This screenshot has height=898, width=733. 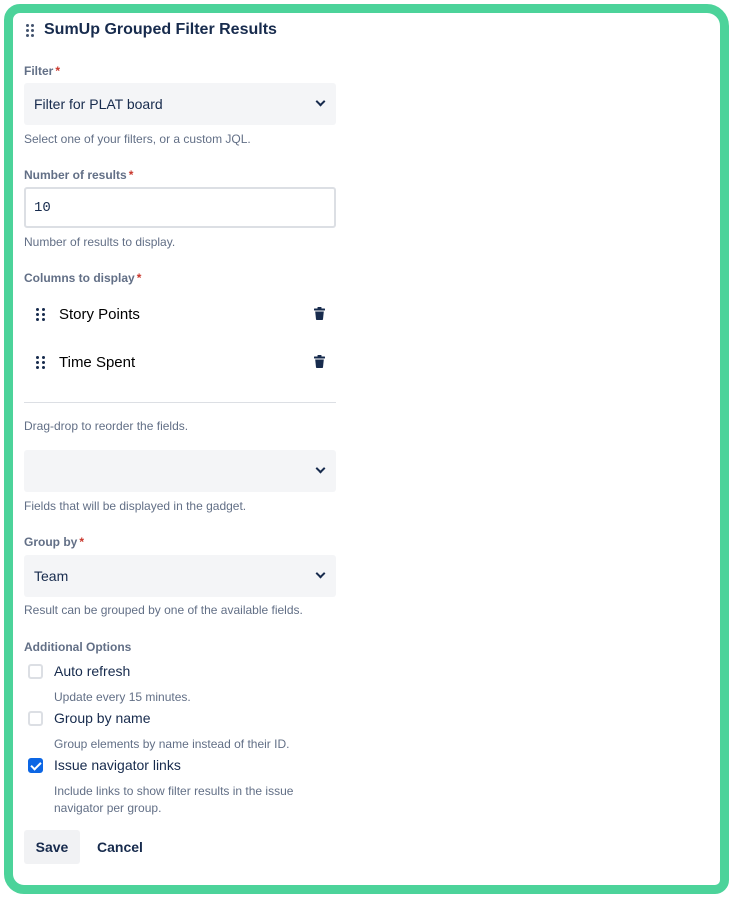 What do you see at coordinates (180, 402) in the screenshot?
I see `columns-divider` at bounding box center [180, 402].